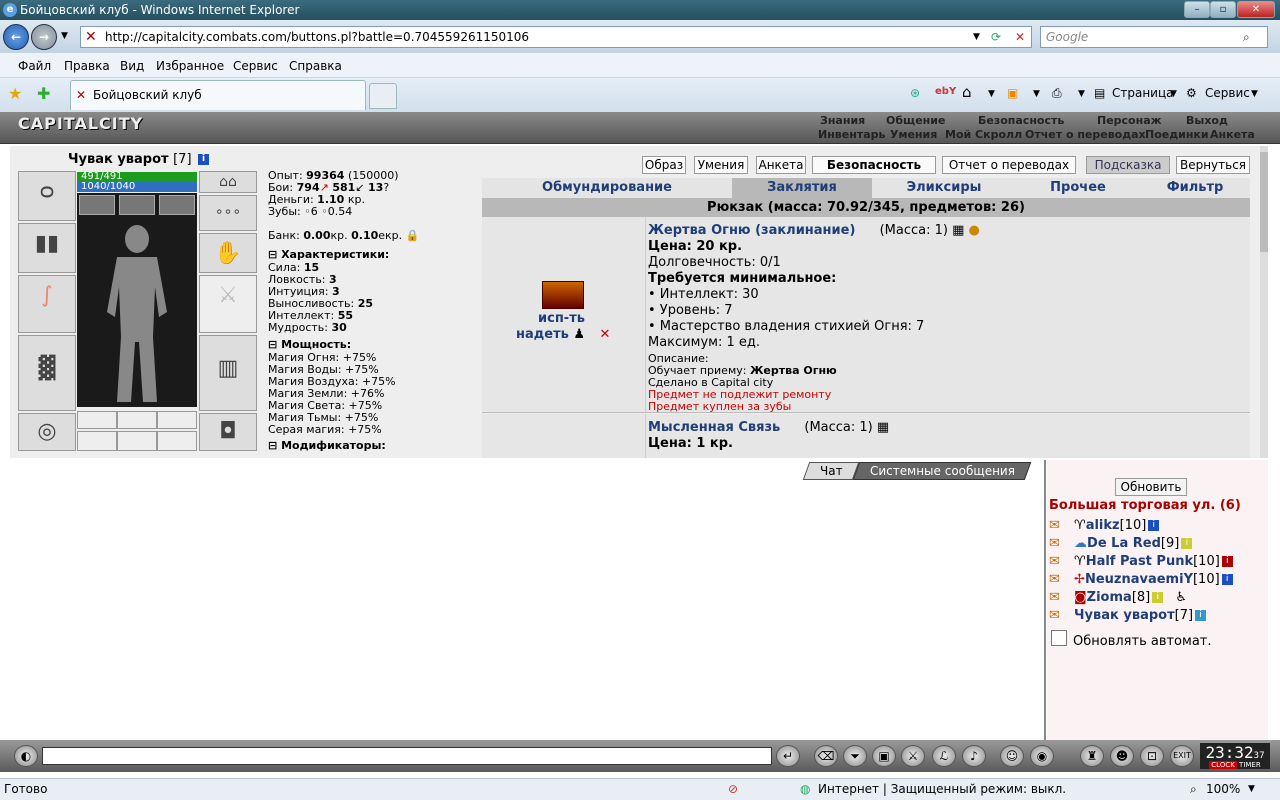 Image resolution: width=1280 pixels, height=800 pixels. Describe the element at coordinates (983, 134) in the screenshot. I see `nav-my-scroll: Мой Скролл` at that location.